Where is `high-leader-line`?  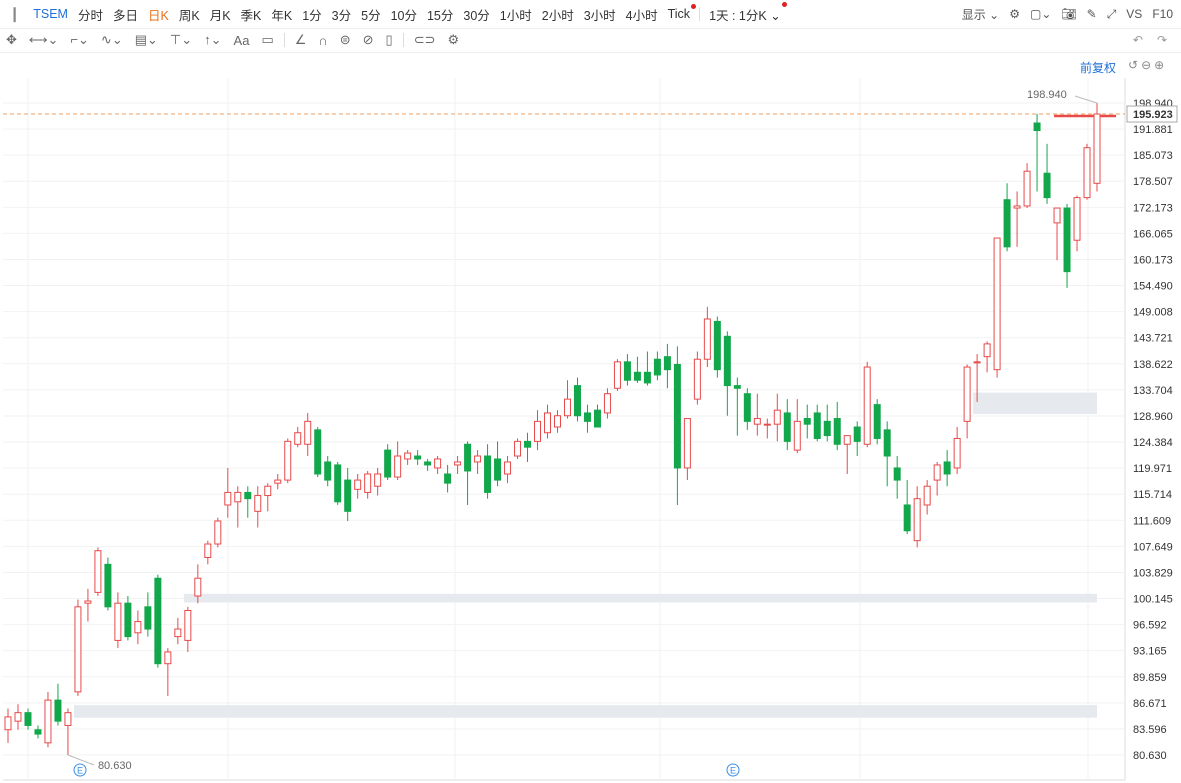
high-leader-line is located at coordinates (1086, 99).